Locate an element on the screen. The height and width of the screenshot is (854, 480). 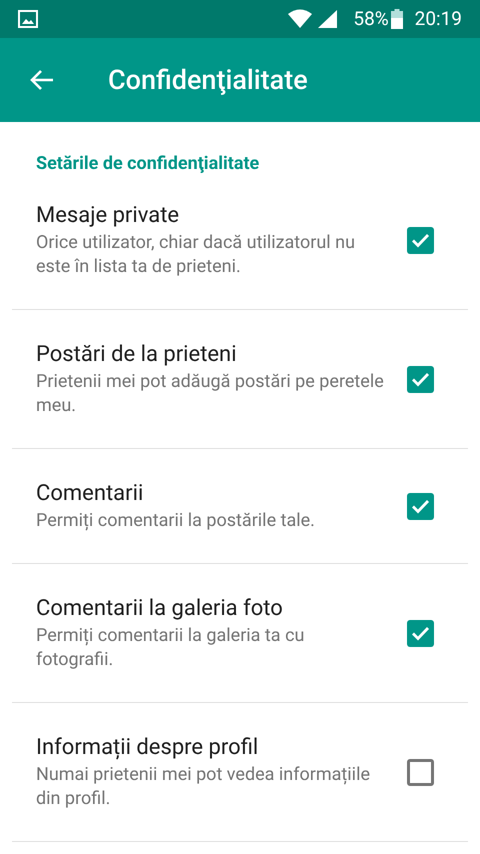
image-icon is located at coordinates (28, 19).